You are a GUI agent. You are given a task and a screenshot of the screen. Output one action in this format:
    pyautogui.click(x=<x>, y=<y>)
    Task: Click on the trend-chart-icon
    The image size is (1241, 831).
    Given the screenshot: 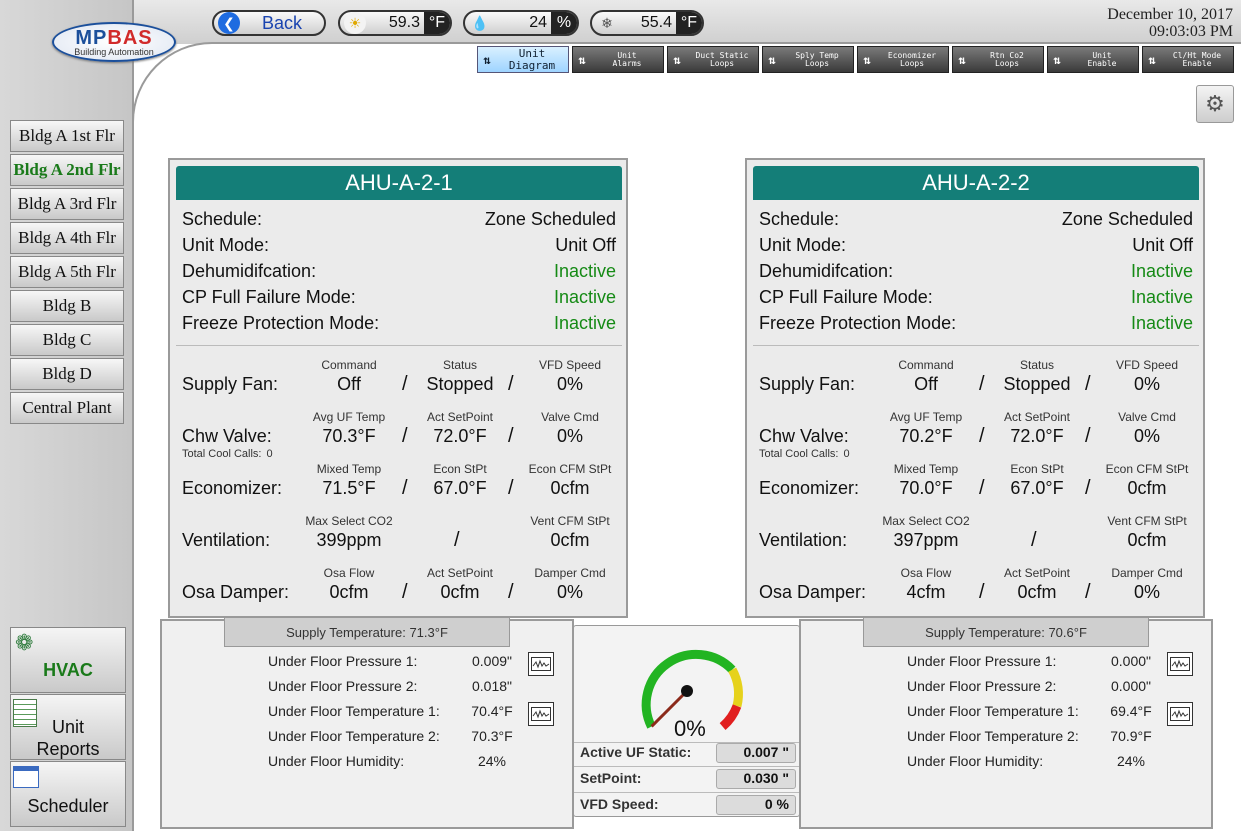 What is the action you would take?
    pyautogui.click(x=541, y=714)
    